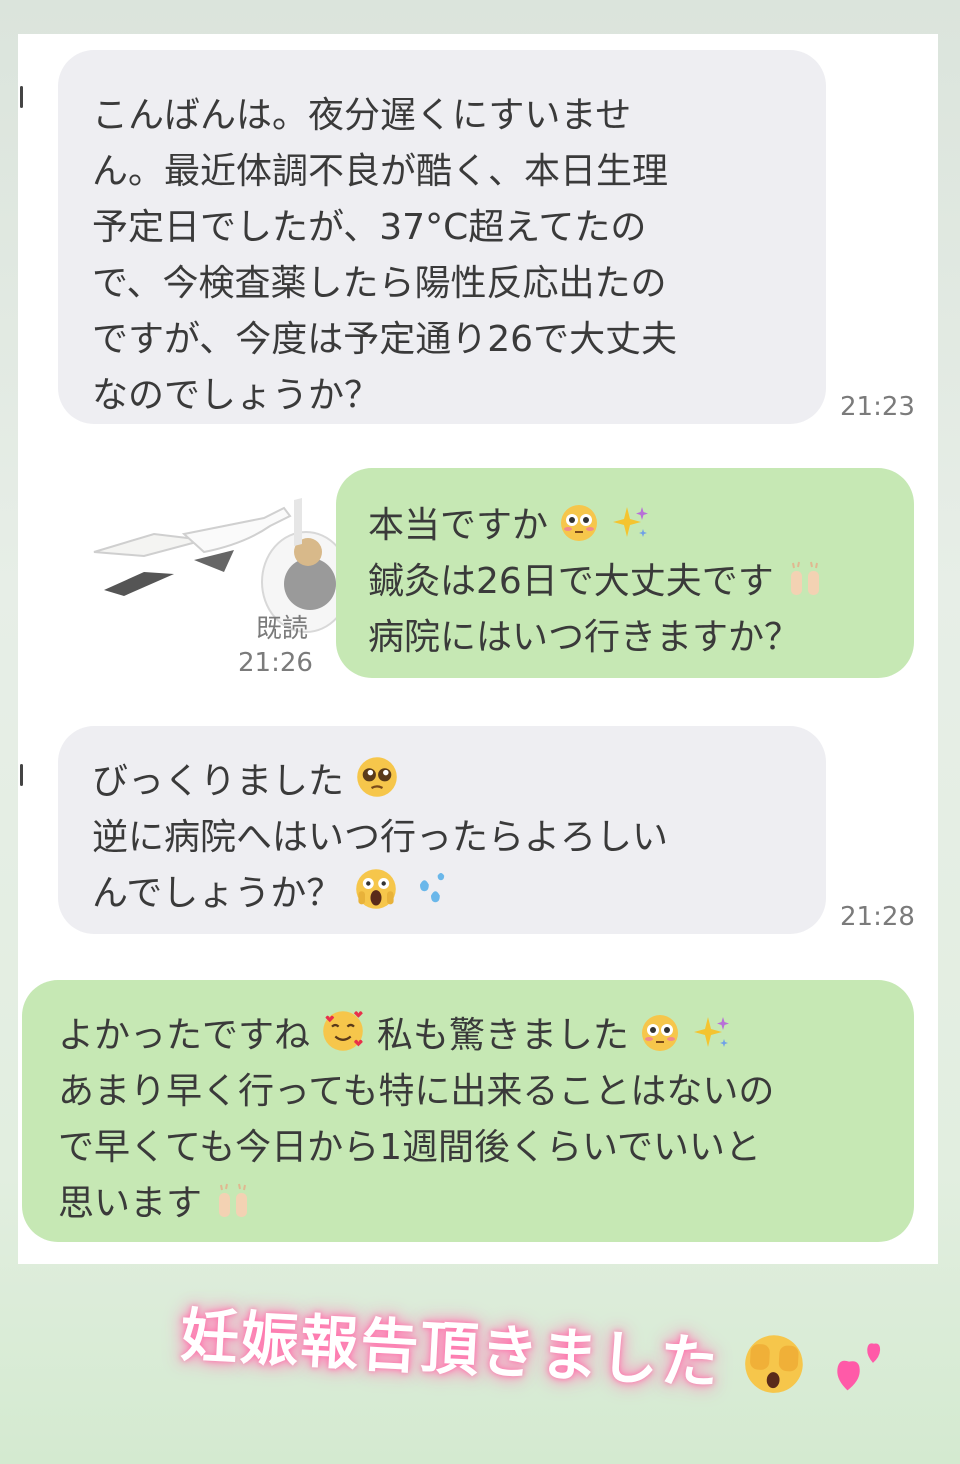 Image resolution: width=960 pixels, height=1464 pixels. What do you see at coordinates (476, 1204) in the screenshot?
I see `message-text-line: 思います` at bounding box center [476, 1204].